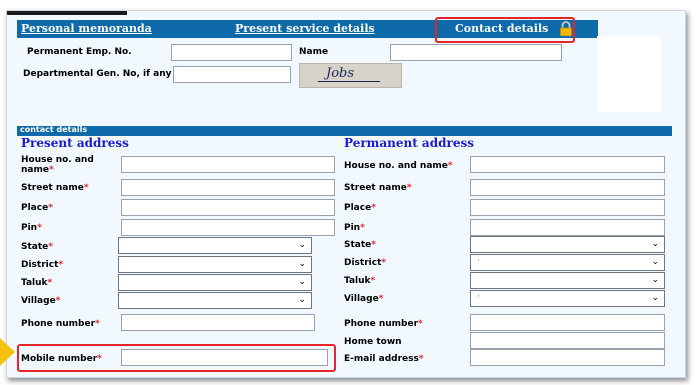 The width and height of the screenshot is (698, 385). I want to click on present-district-select: ⌄, so click(215, 264).